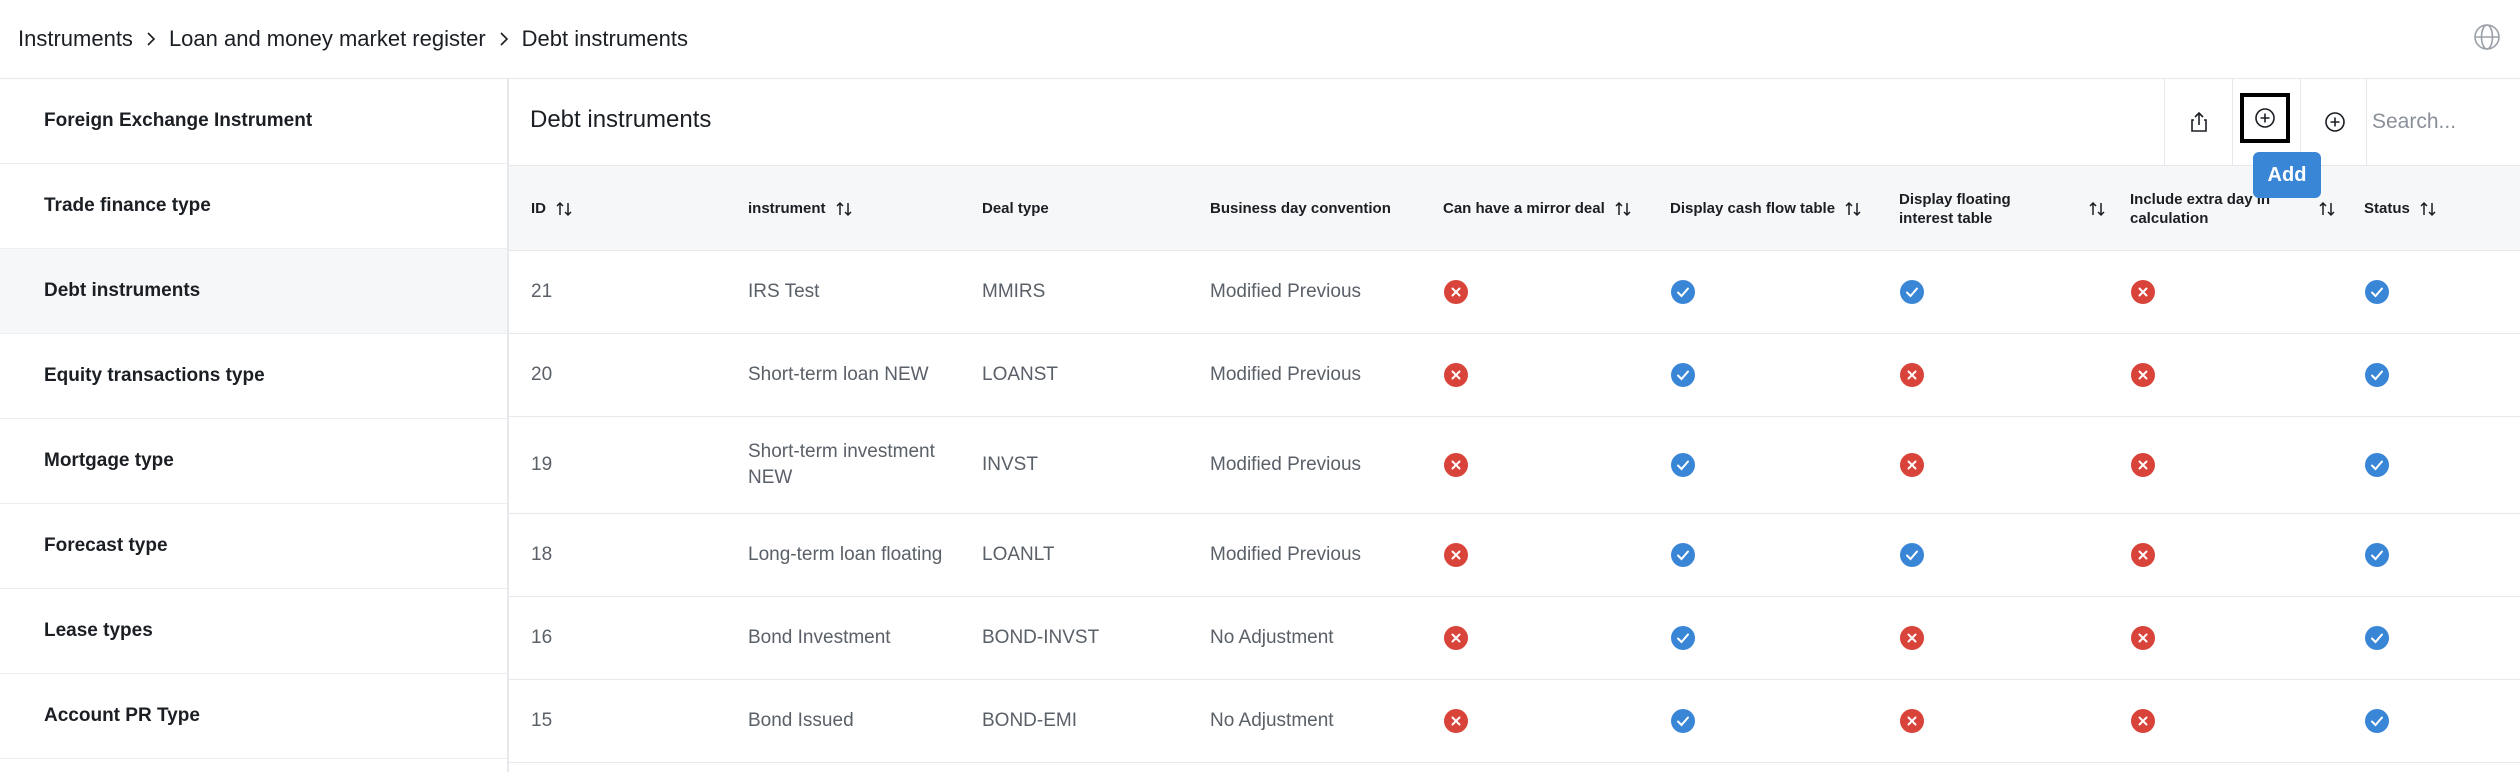 Image resolution: width=2520 pixels, height=772 pixels. What do you see at coordinates (253, 546) in the screenshot?
I see `sidebar-item-forecast: Forecast type` at bounding box center [253, 546].